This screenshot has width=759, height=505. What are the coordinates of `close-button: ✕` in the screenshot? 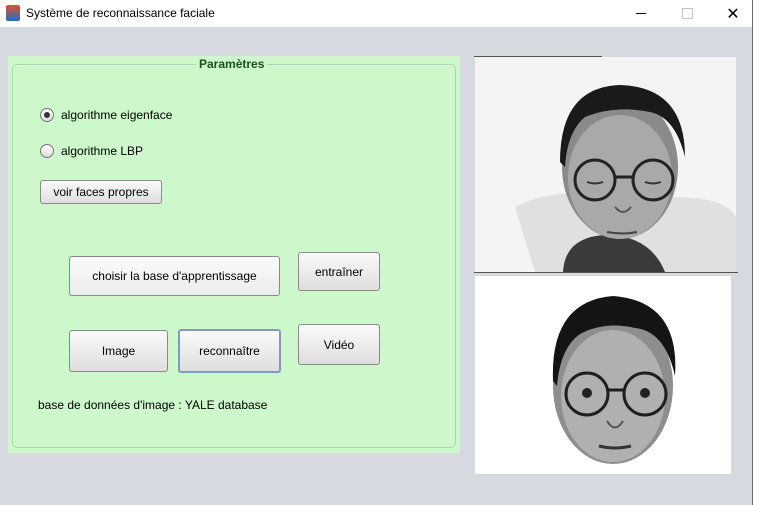 It's located at (733, 13).